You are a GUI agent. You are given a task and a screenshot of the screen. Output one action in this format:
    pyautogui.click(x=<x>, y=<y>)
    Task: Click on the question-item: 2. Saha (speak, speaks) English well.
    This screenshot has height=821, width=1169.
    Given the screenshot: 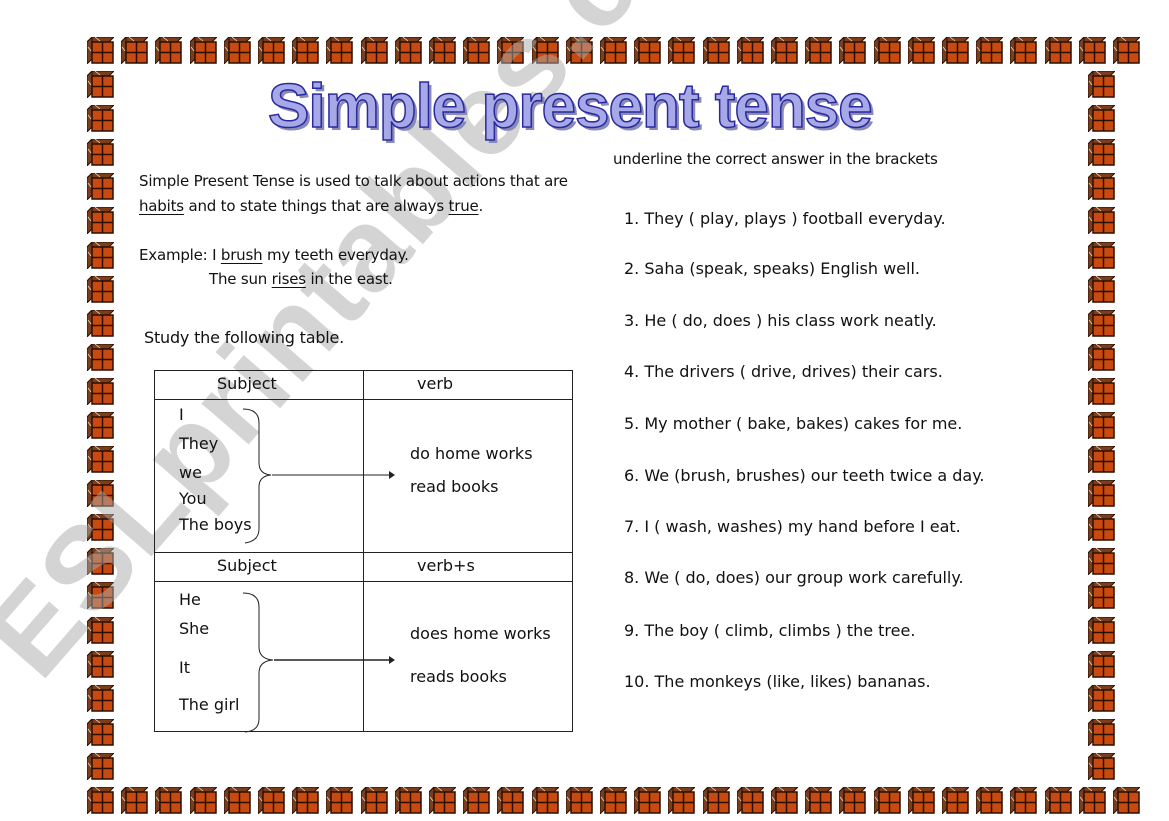 What is the action you would take?
    pyautogui.click(x=772, y=268)
    